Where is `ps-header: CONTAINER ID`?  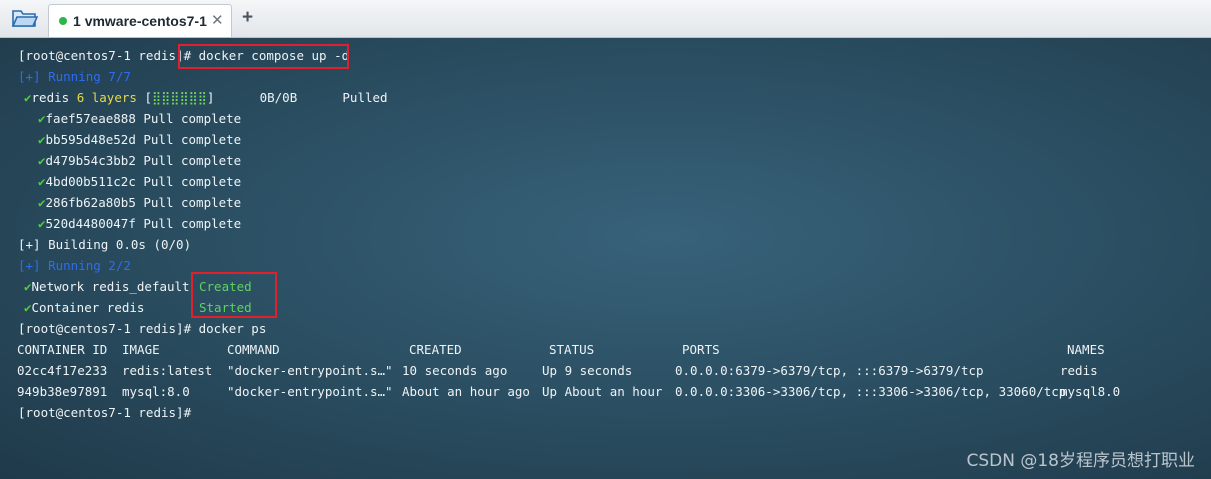 ps-header: CONTAINER ID is located at coordinates (62, 349).